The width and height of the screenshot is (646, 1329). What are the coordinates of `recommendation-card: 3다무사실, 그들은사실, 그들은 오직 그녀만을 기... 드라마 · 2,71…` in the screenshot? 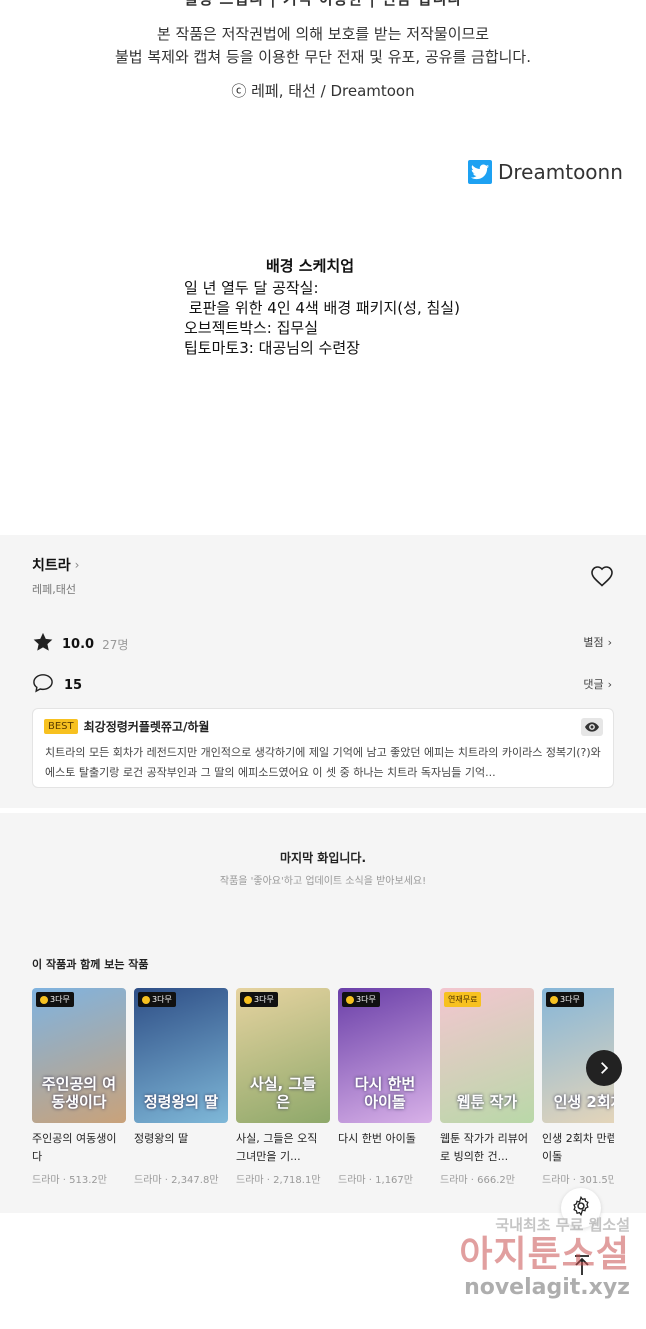 It's located at (283, 1087).